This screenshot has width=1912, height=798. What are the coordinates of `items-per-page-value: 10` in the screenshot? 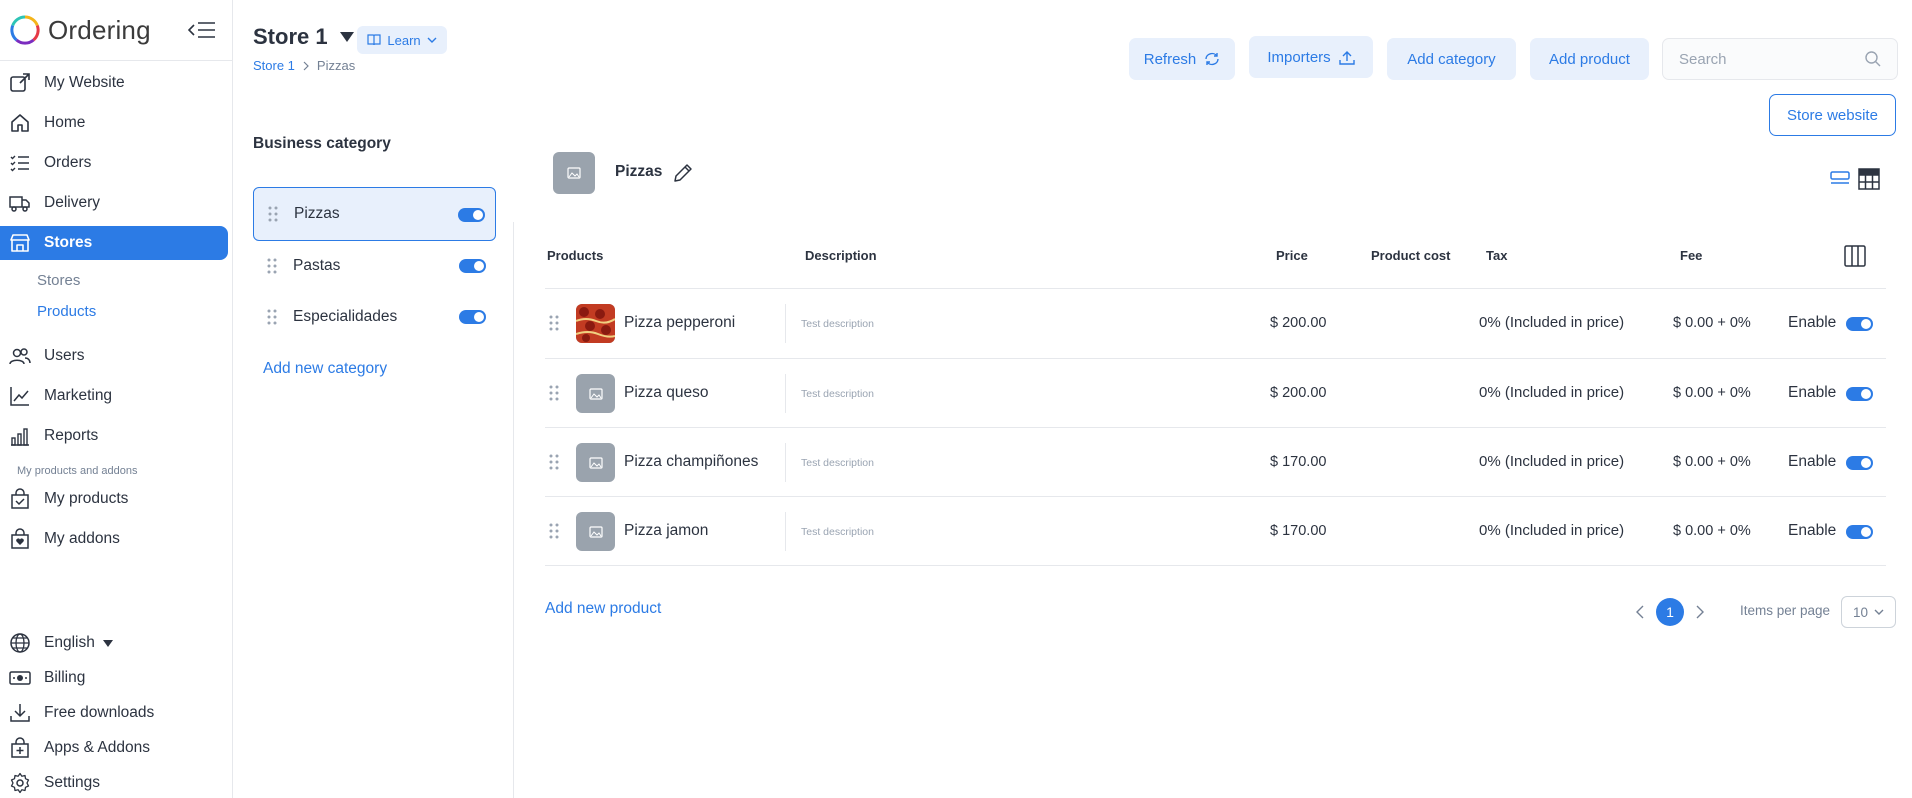 It's located at (1860, 612).